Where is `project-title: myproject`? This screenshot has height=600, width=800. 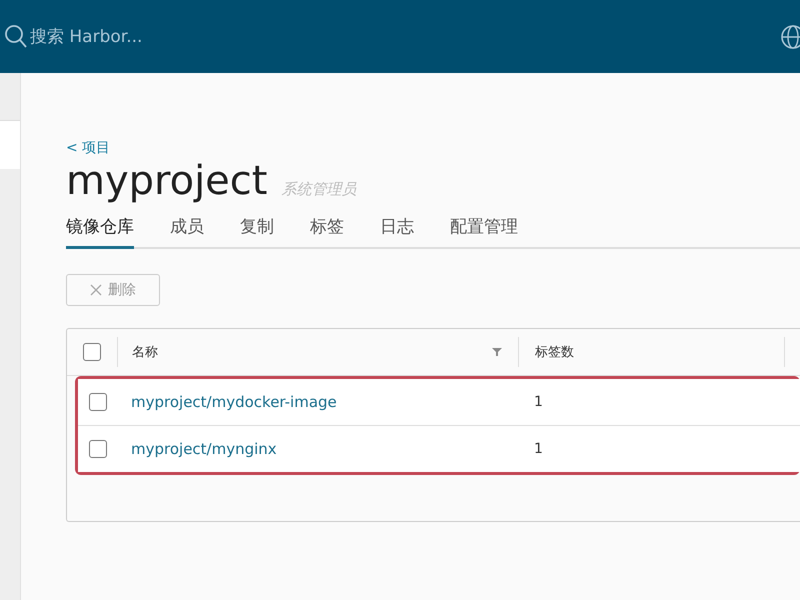
project-title: myproject is located at coordinates (167, 181).